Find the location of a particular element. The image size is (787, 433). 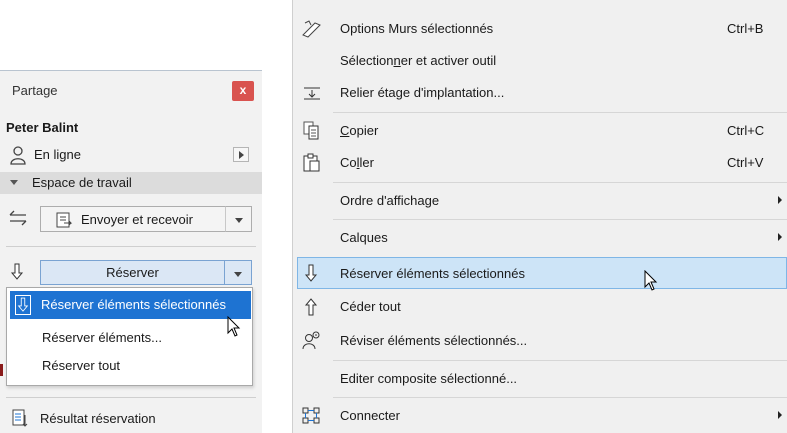

status-expand-button is located at coordinates (241, 154).